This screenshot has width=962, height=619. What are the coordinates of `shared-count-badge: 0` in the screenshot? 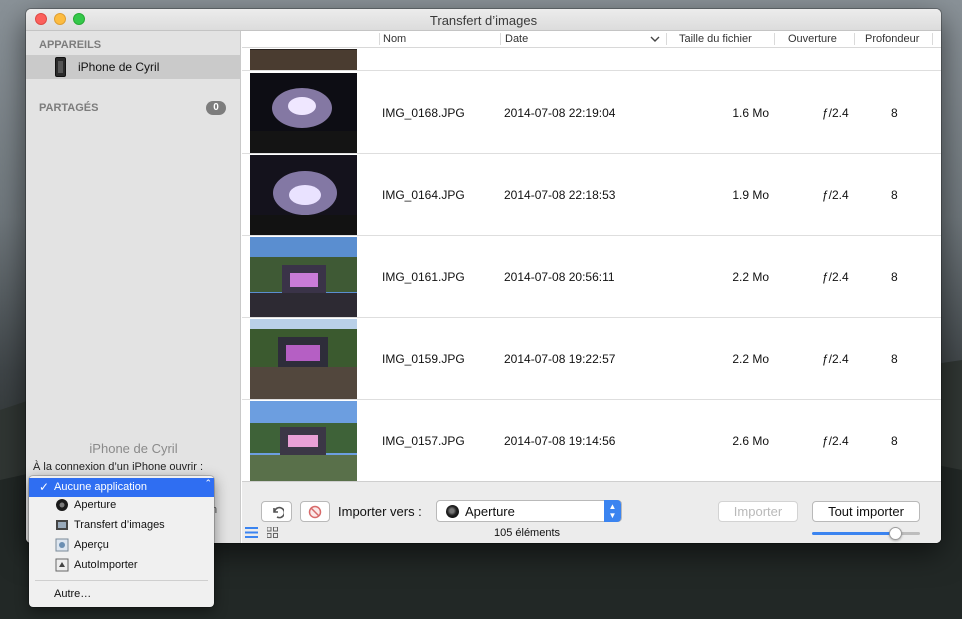 It's located at (216, 108).